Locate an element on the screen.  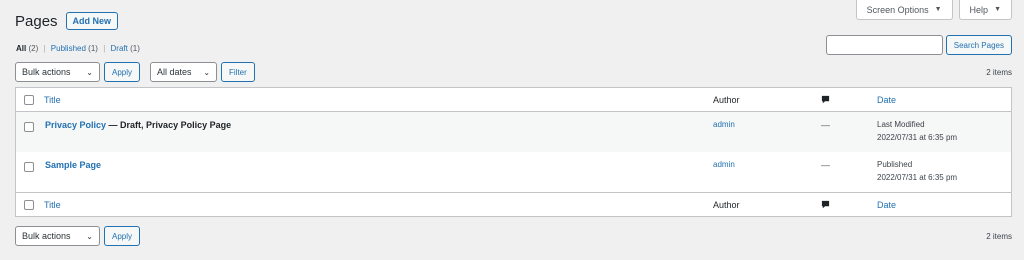
dates-value: All dates is located at coordinates (174, 72).